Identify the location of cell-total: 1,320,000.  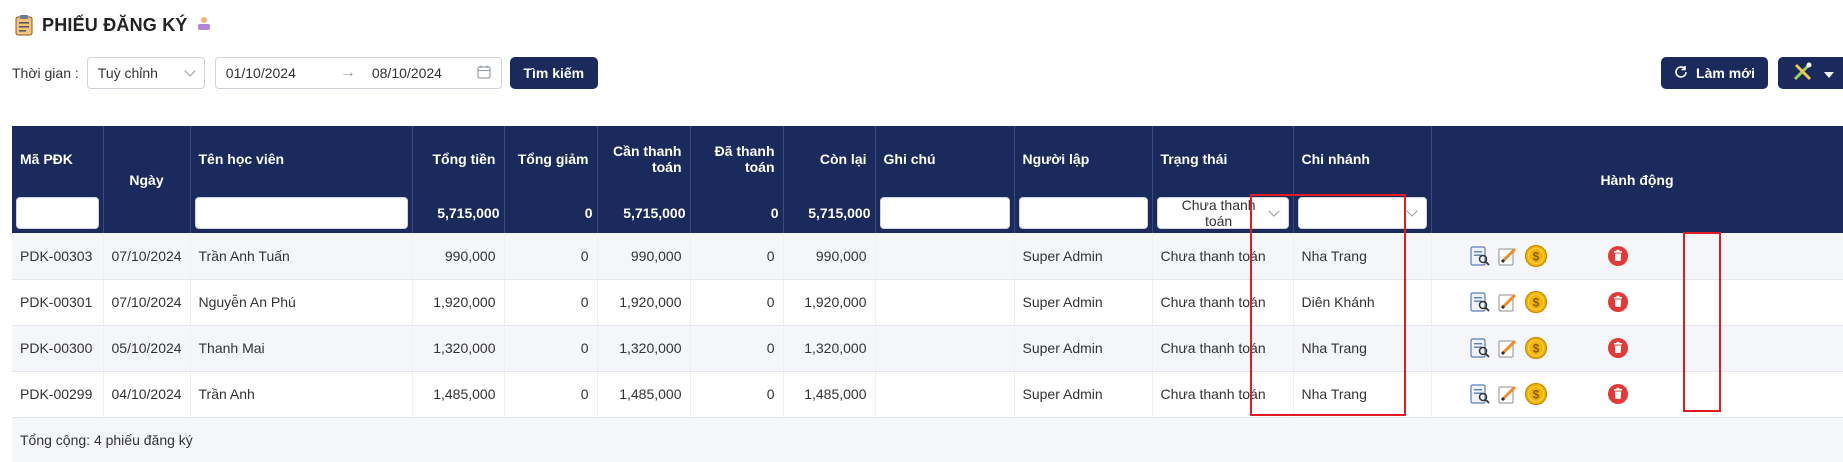
(458, 348).